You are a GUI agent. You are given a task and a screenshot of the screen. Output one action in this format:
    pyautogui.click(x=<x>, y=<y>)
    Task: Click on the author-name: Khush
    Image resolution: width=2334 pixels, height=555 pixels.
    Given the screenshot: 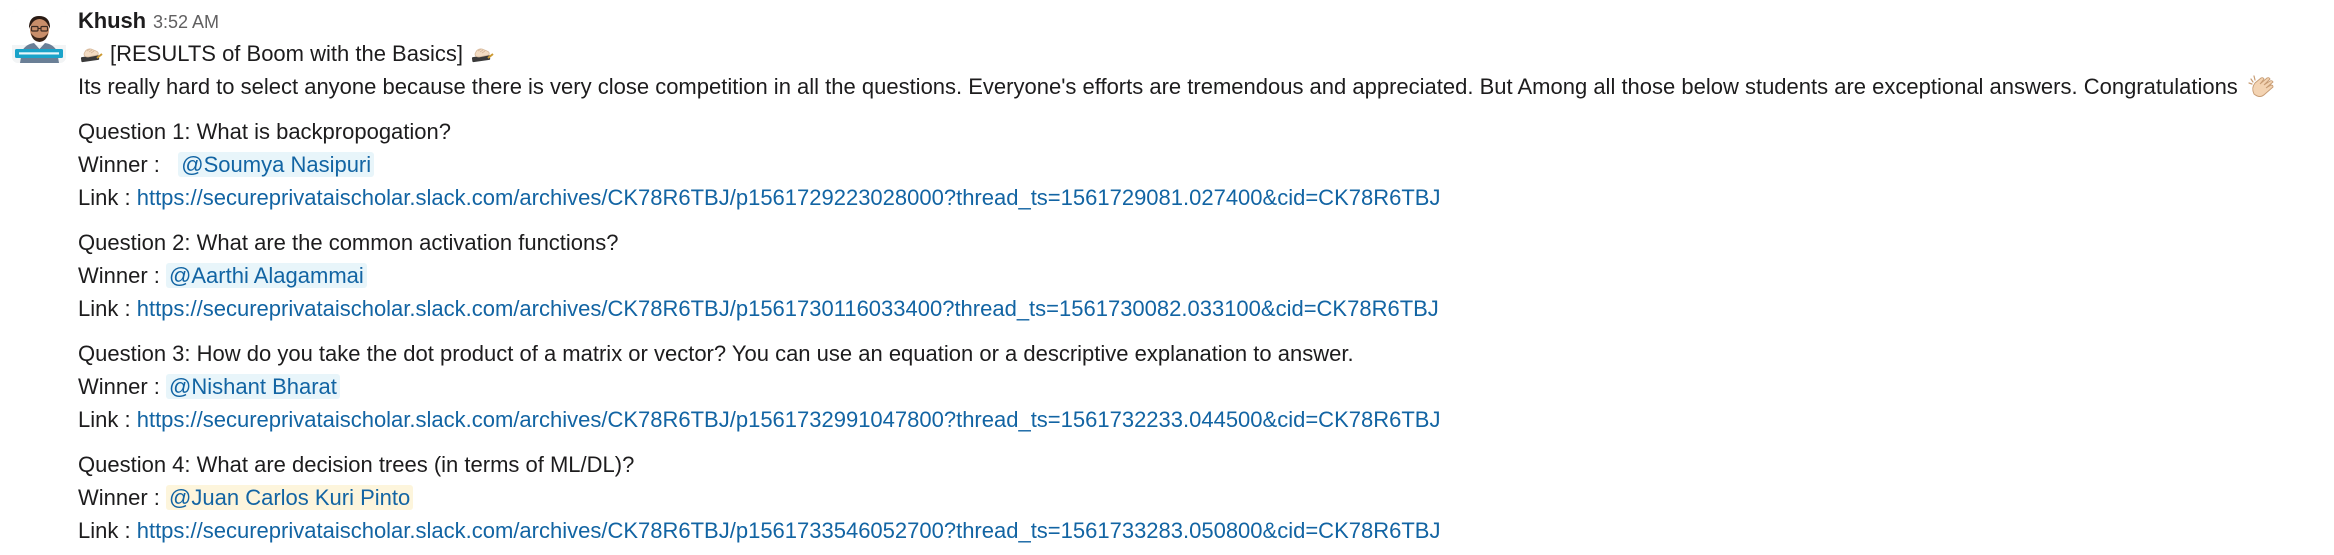 What is the action you would take?
    pyautogui.click(x=112, y=21)
    